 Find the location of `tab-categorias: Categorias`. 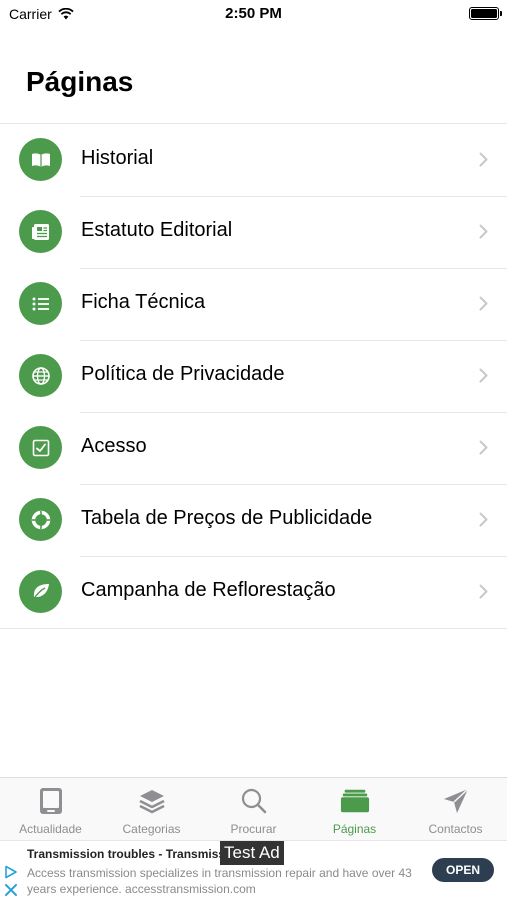

tab-categorias: Categorias is located at coordinates (151, 809).